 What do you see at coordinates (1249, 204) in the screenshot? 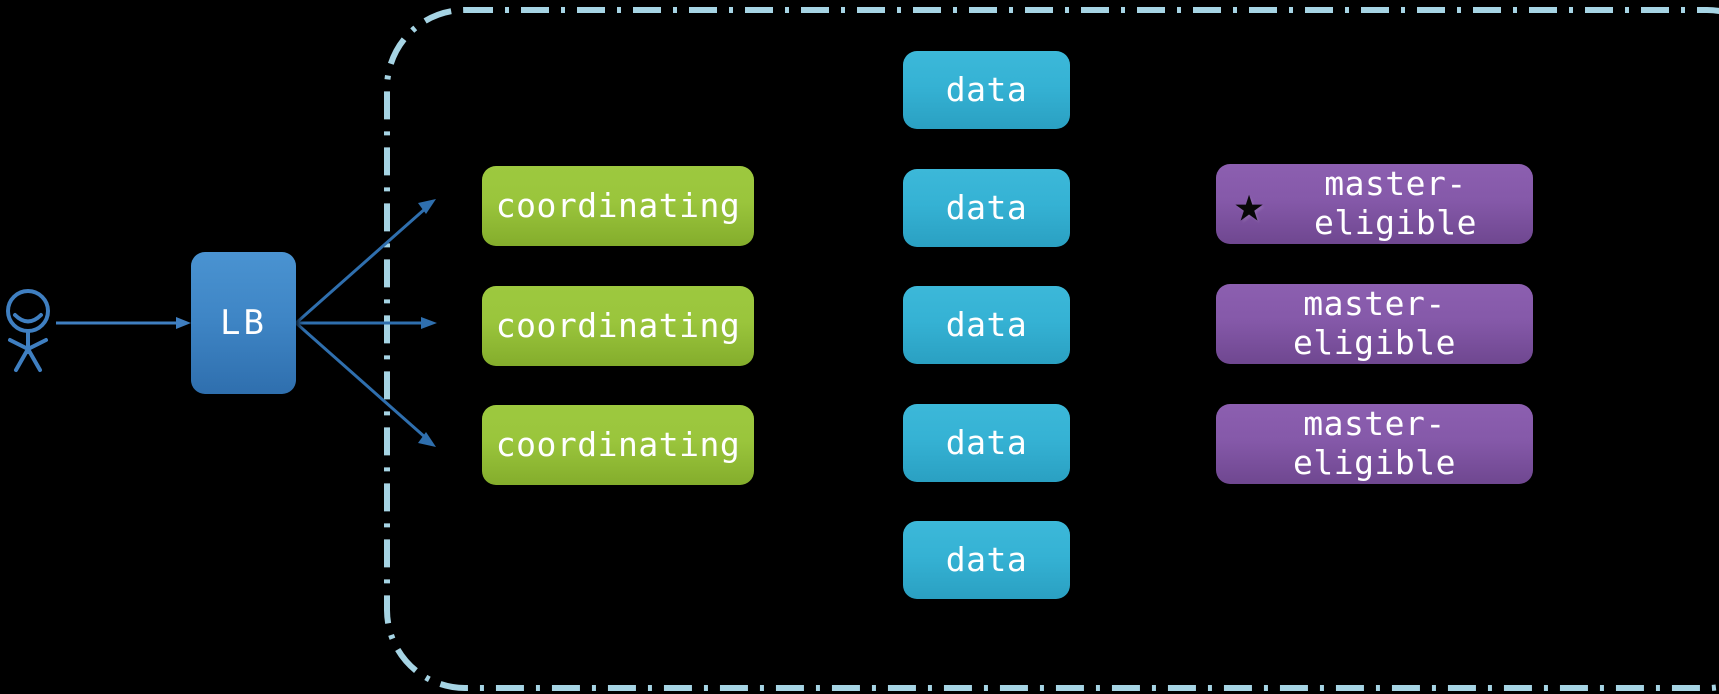
I see `star-icon: ★` at bounding box center [1249, 204].